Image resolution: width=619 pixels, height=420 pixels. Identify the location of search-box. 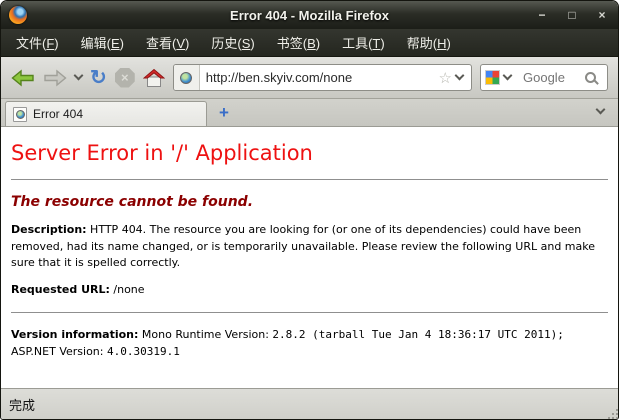
(544, 77).